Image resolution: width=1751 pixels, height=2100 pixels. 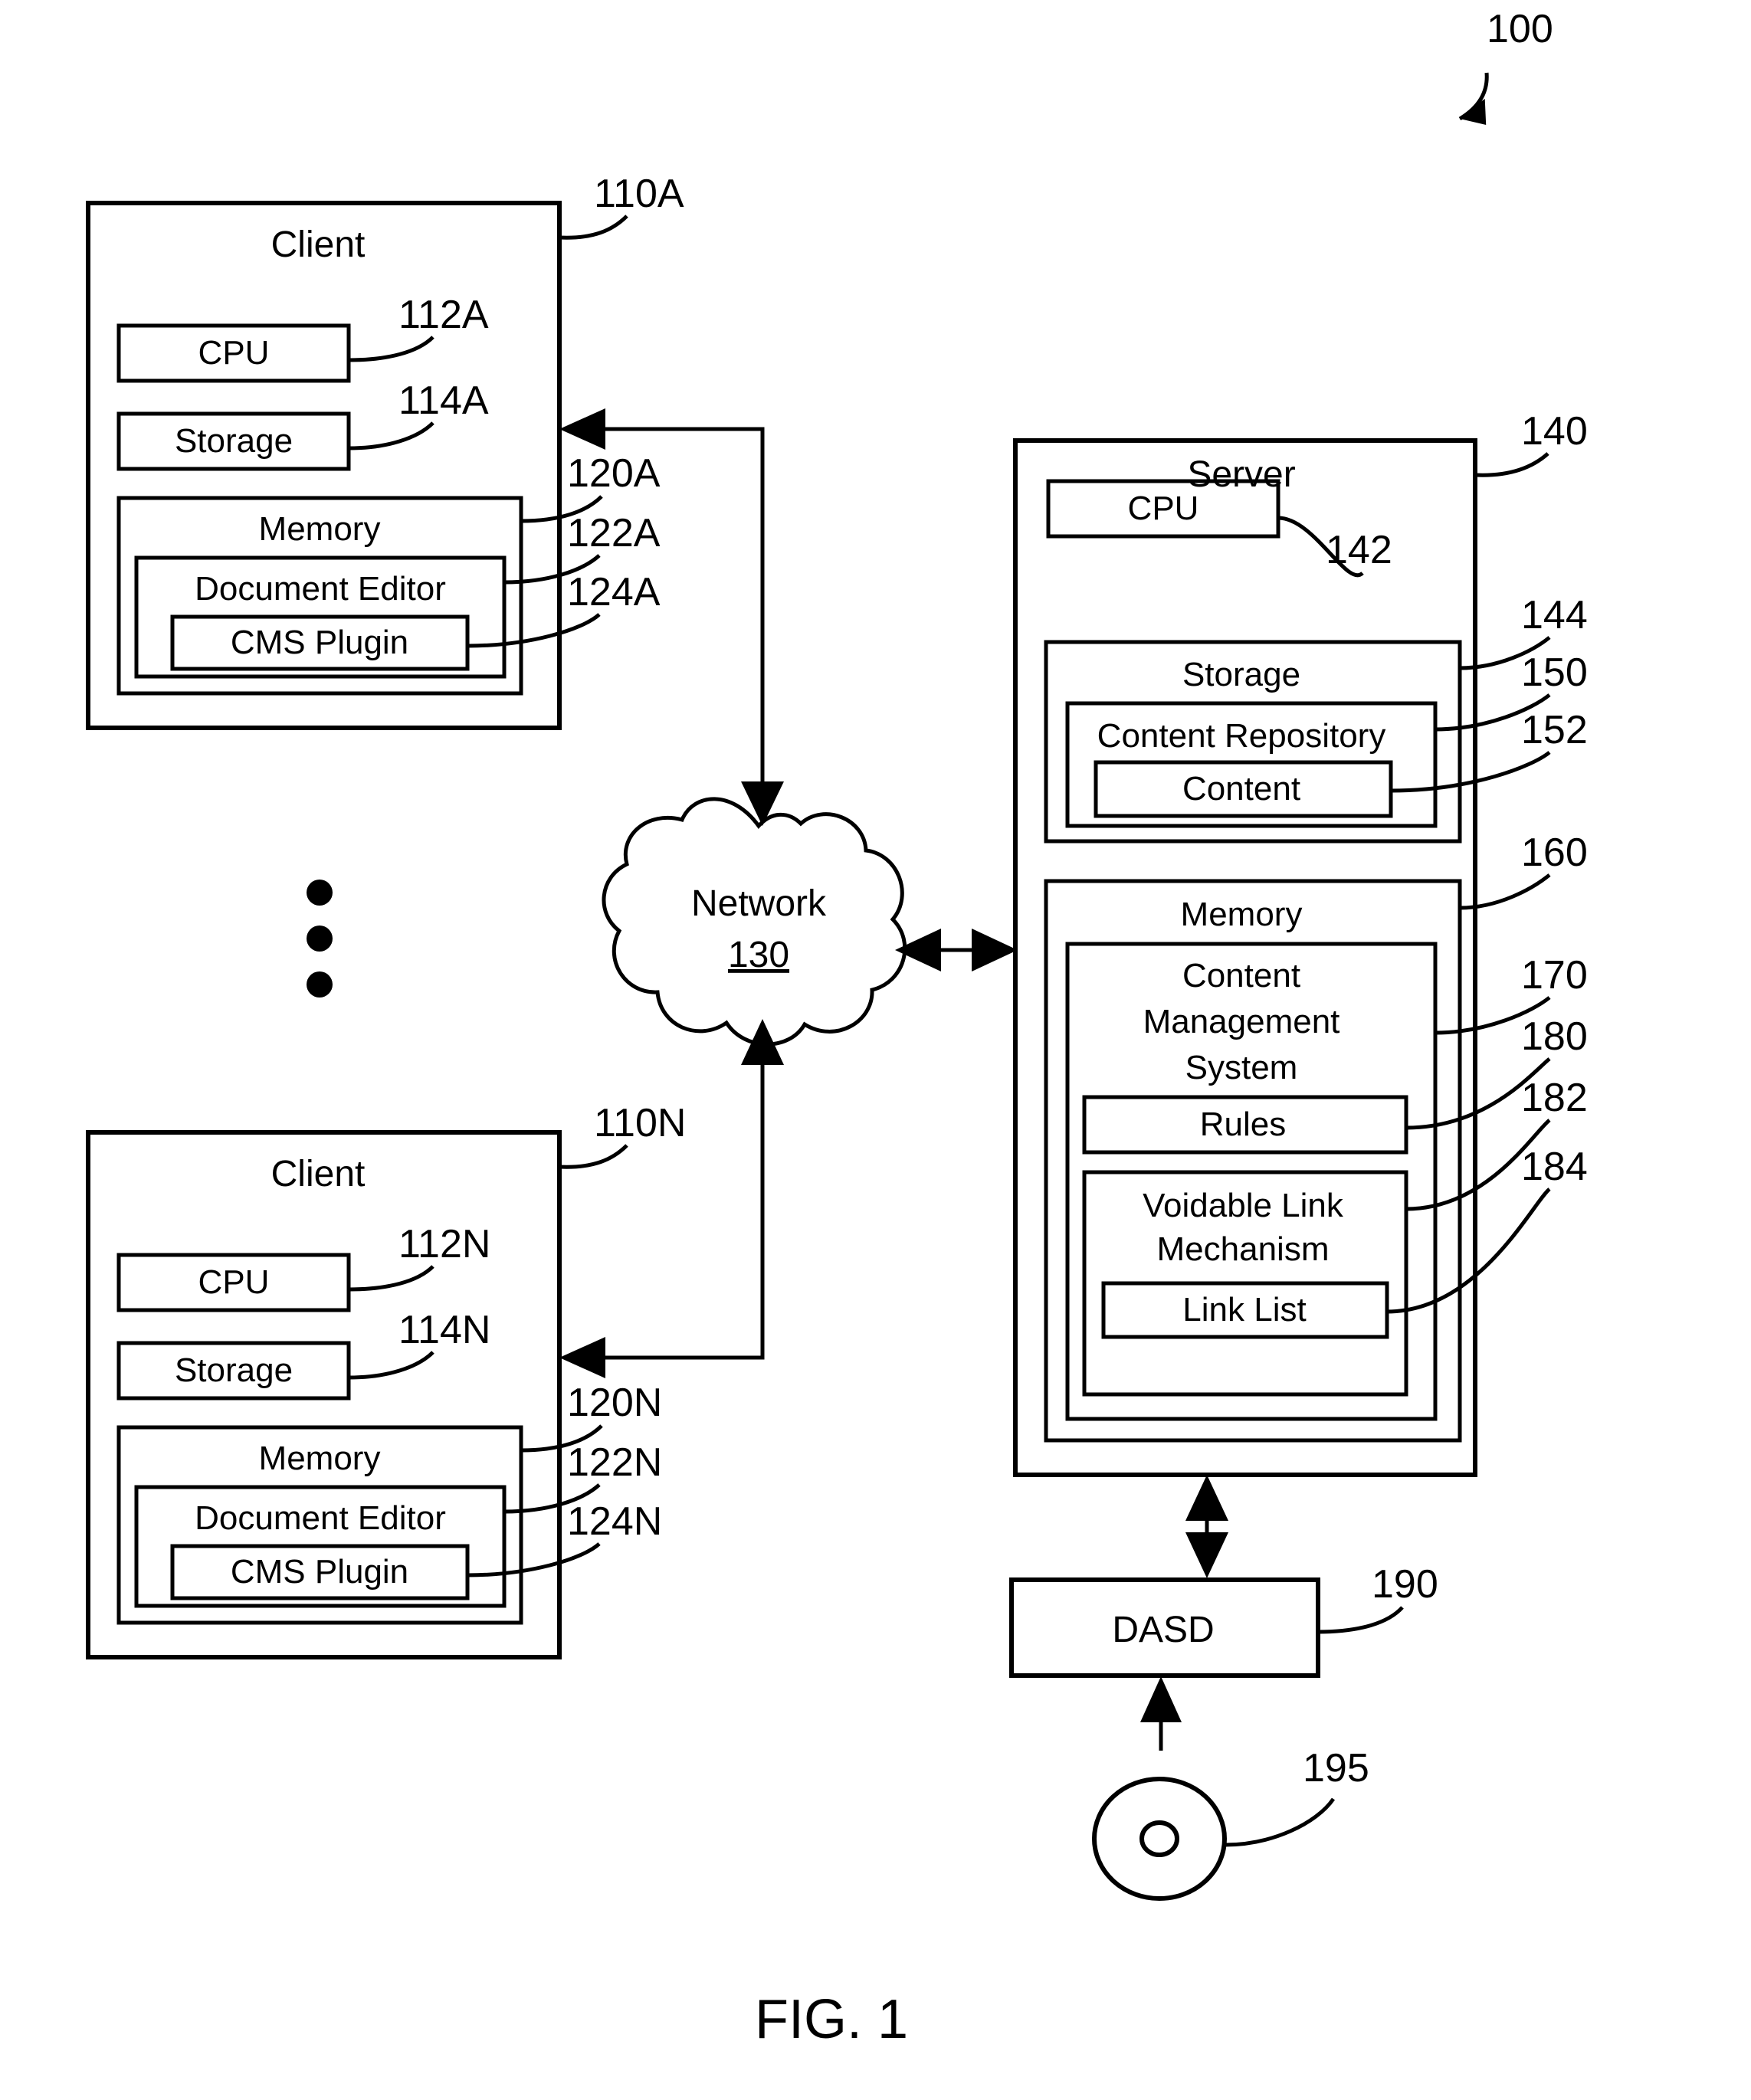 What do you see at coordinates (1359, 550) in the screenshot?
I see `ref-server-cpu: 142` at bounding box center [1359, 550].